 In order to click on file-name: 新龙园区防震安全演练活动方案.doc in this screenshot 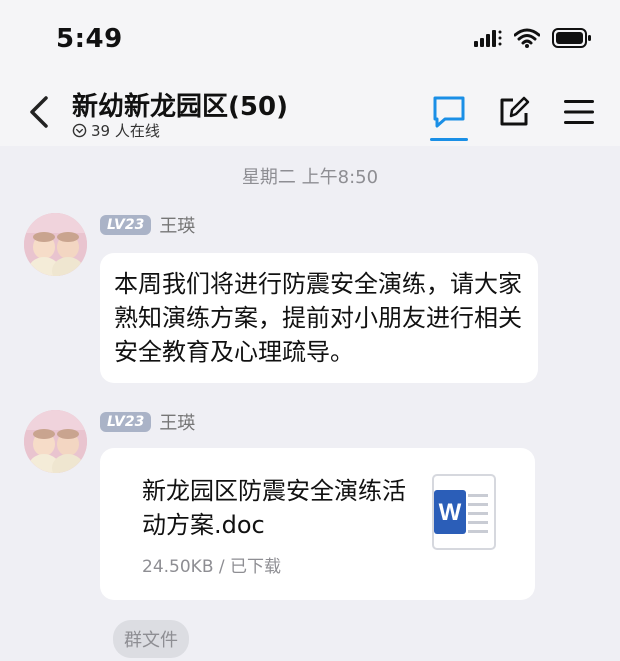, I will do `click(274, 508)`.